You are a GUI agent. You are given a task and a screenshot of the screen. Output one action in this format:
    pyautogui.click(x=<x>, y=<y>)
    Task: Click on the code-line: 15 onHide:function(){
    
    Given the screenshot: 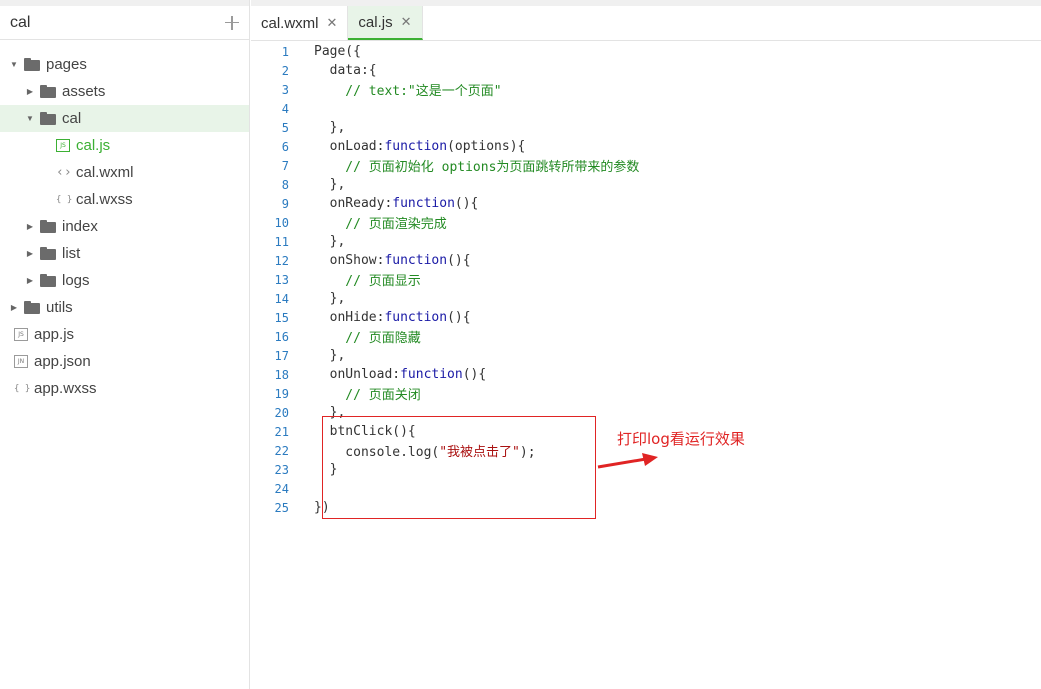 What is the action you would take?
    pyautogui.click(x=646, y=317)
    